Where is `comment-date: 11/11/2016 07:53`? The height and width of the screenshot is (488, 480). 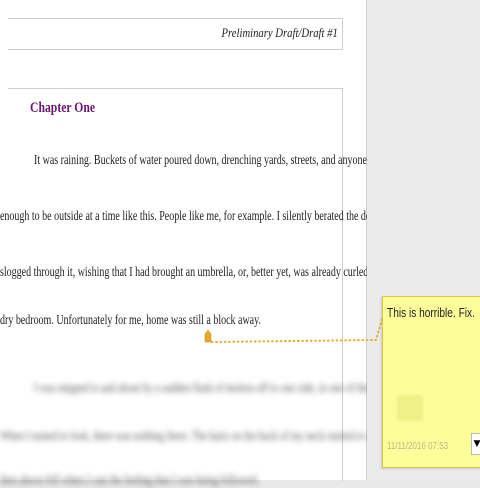 comment-date: 11/11/2016 07:53 is located at coordinates (418, 446).